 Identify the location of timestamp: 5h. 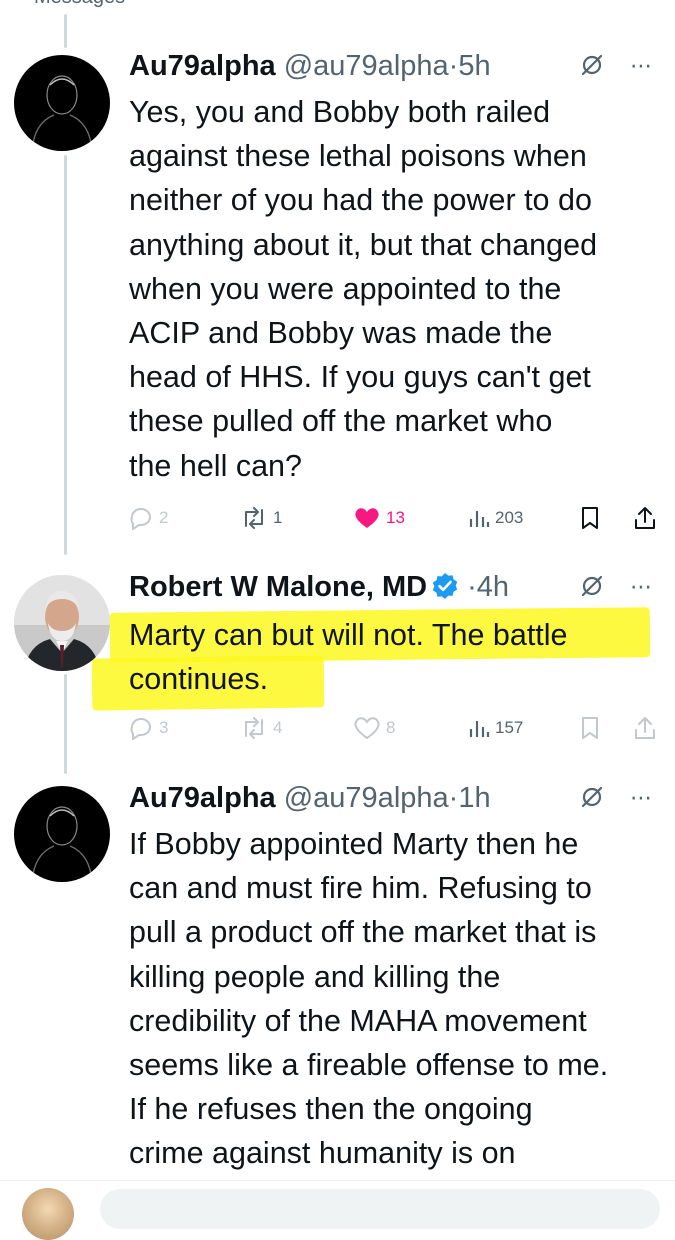
(474, 66).